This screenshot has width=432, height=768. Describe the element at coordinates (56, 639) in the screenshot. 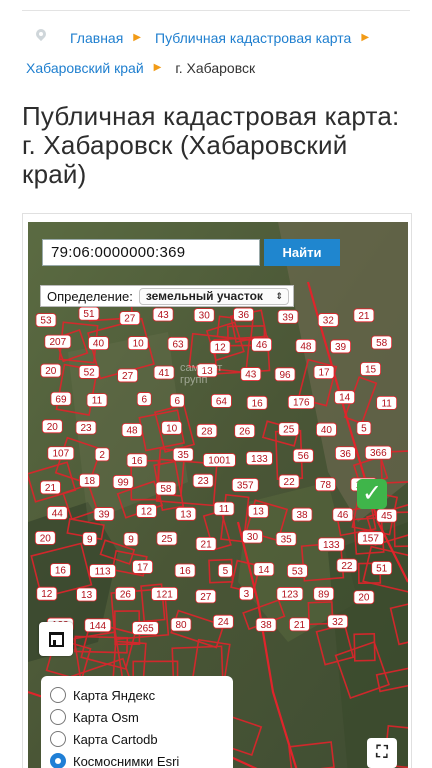

I see `map-logo-button` at that location.